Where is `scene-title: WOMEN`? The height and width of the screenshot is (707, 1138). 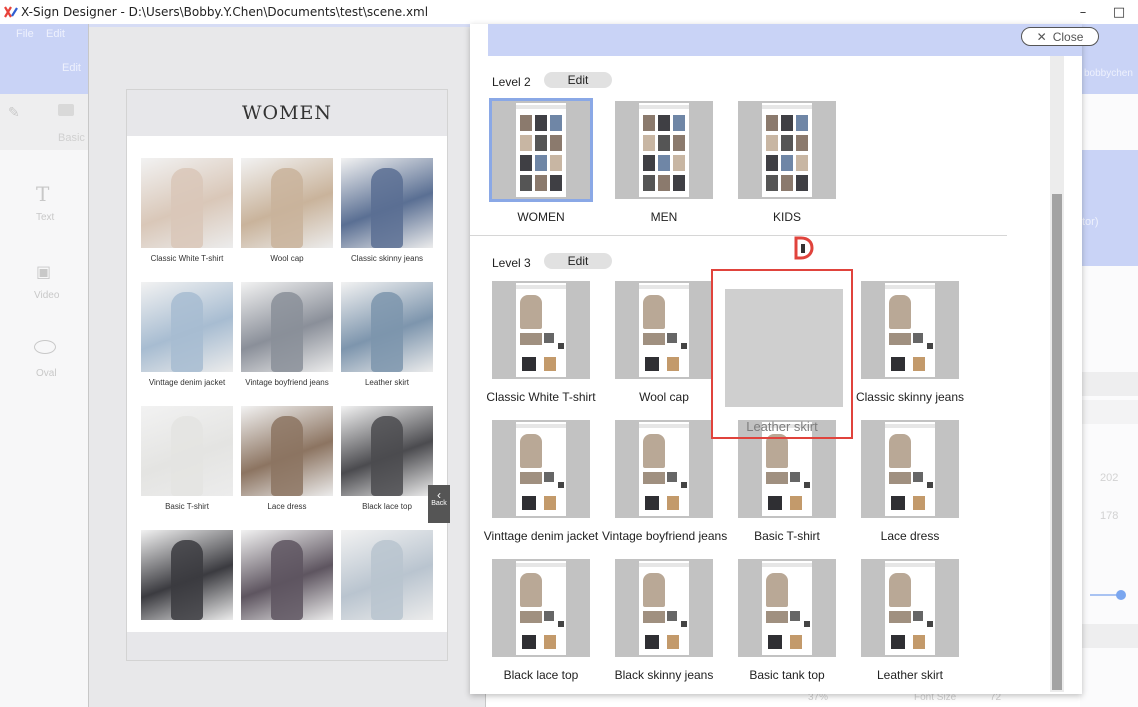
scene-title: WOMEN is located at coordinates (287, 113).